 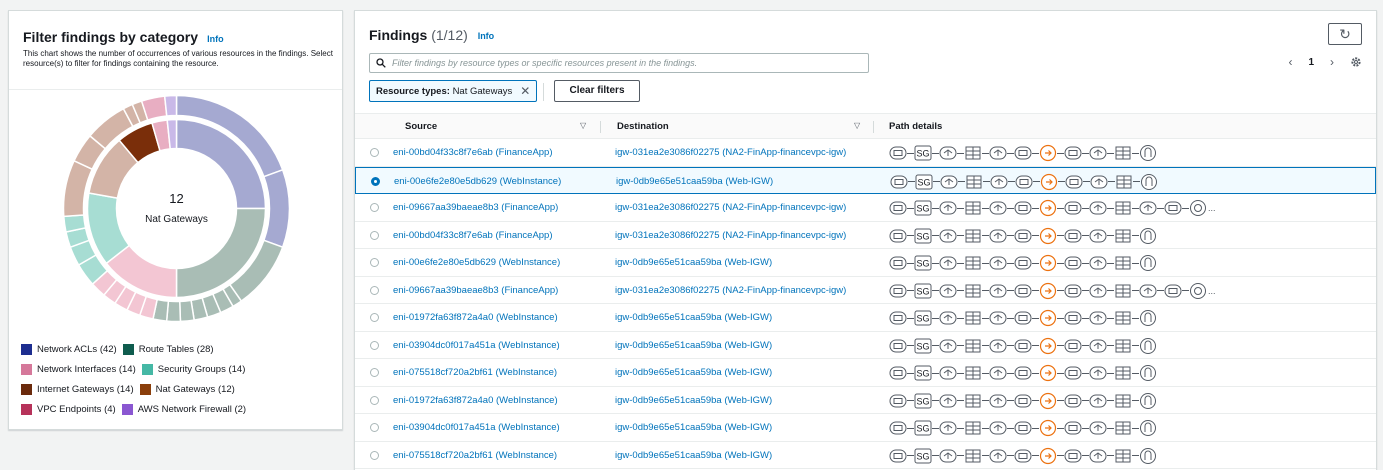 I want to click on column-divider, so click(x=600, y=127).